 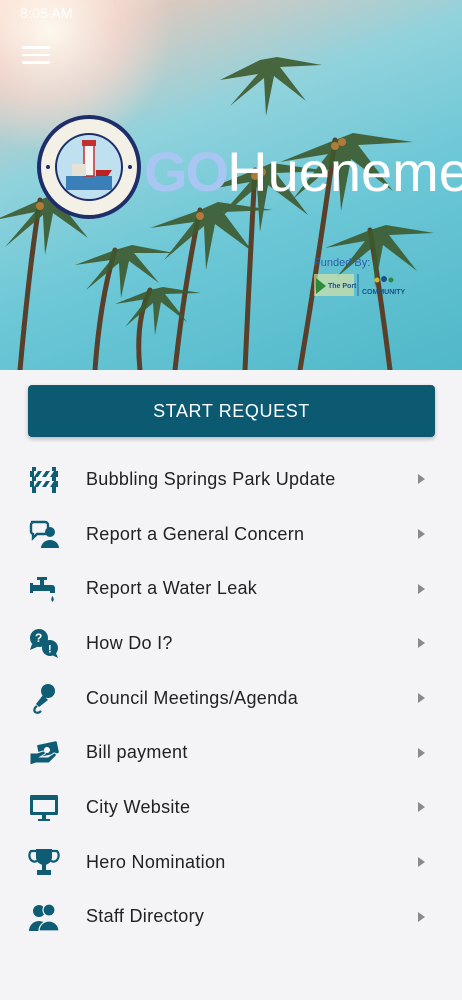 I want to click on hamburger-menu-icon, so click(x=36, y=56).